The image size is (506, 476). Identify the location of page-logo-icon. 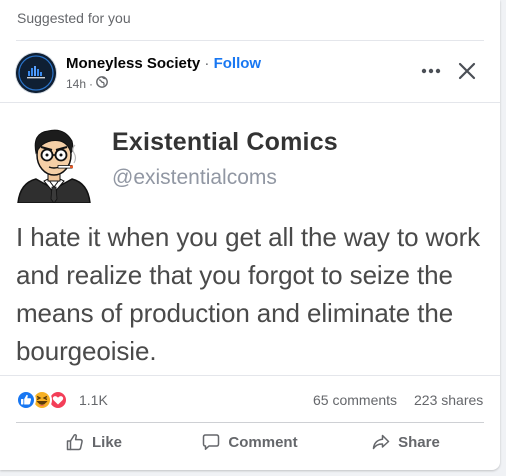
(36, 73).